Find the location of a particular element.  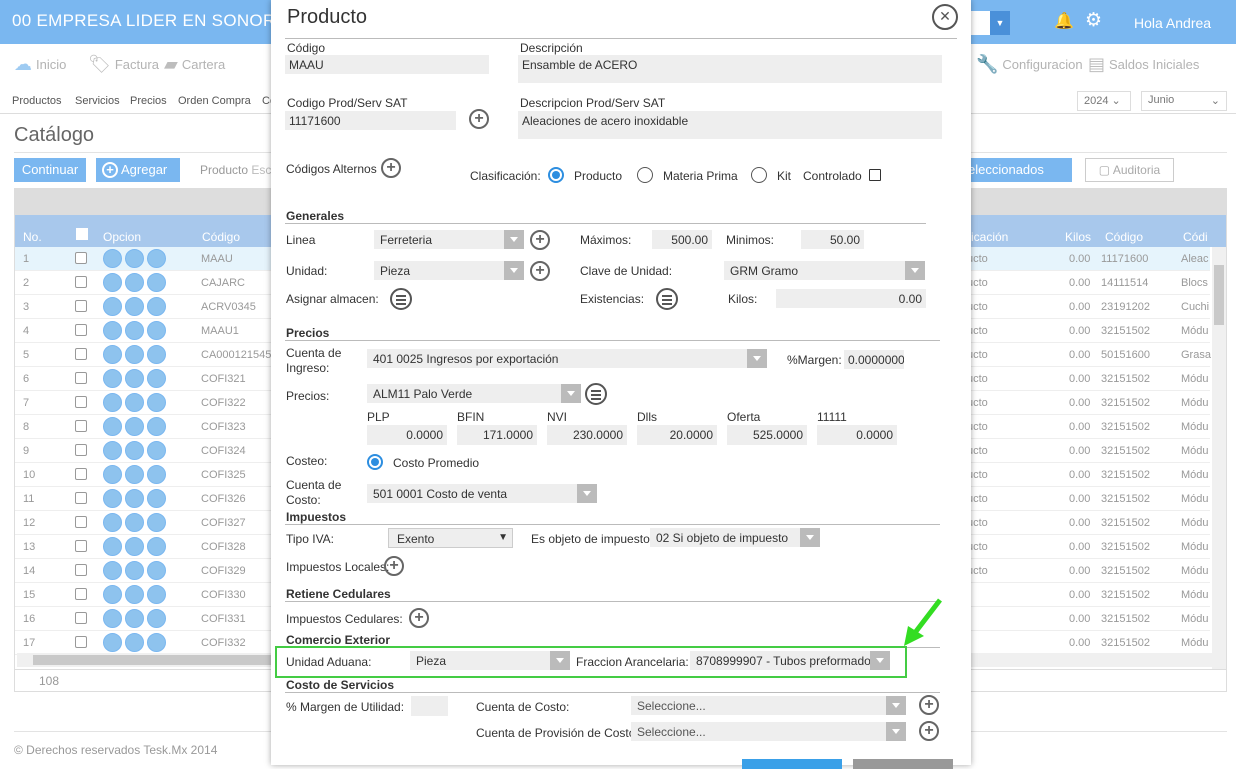

product-search-input: Esc is located at coordinates (261, 170).